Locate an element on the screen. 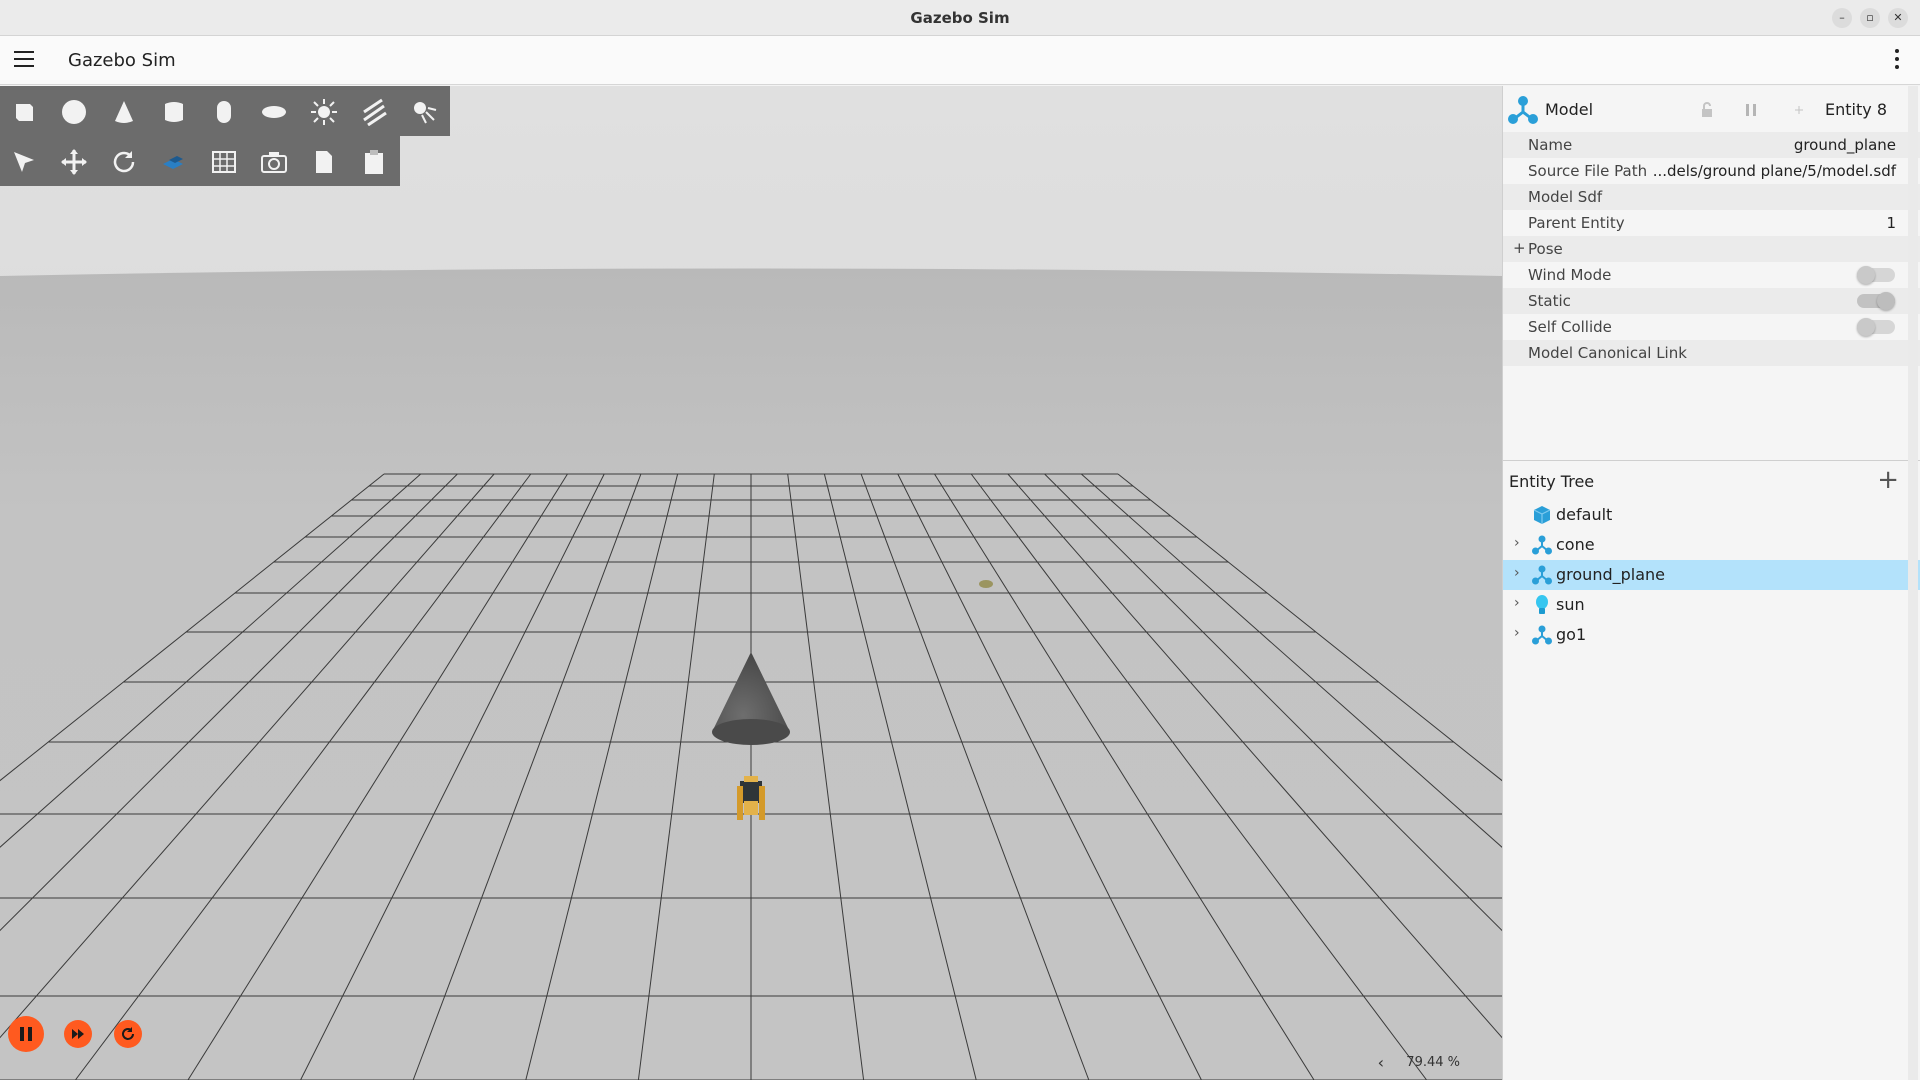 The width and height of the screenshot is (1920, 1080). property-value: ...dels/ground plane/5/model.sdf is located at coordinates (1774, 171).